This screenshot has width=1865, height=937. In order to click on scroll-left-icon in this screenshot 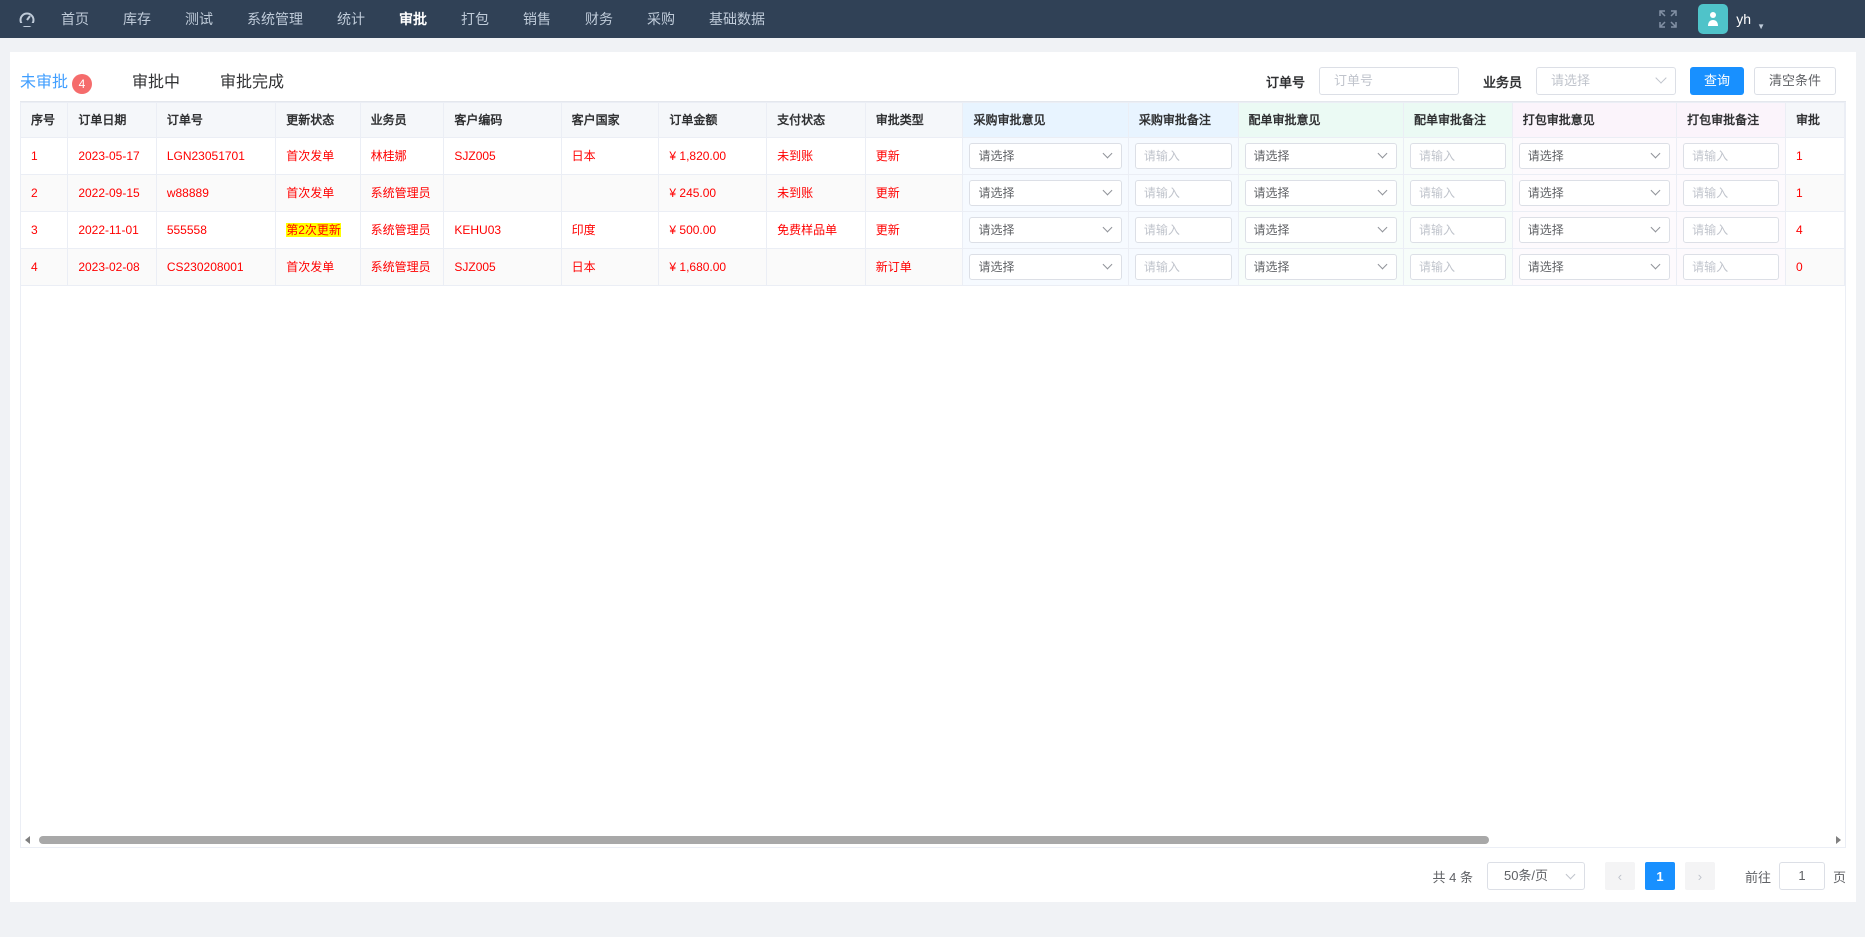, I will do `click(27, 840)`.